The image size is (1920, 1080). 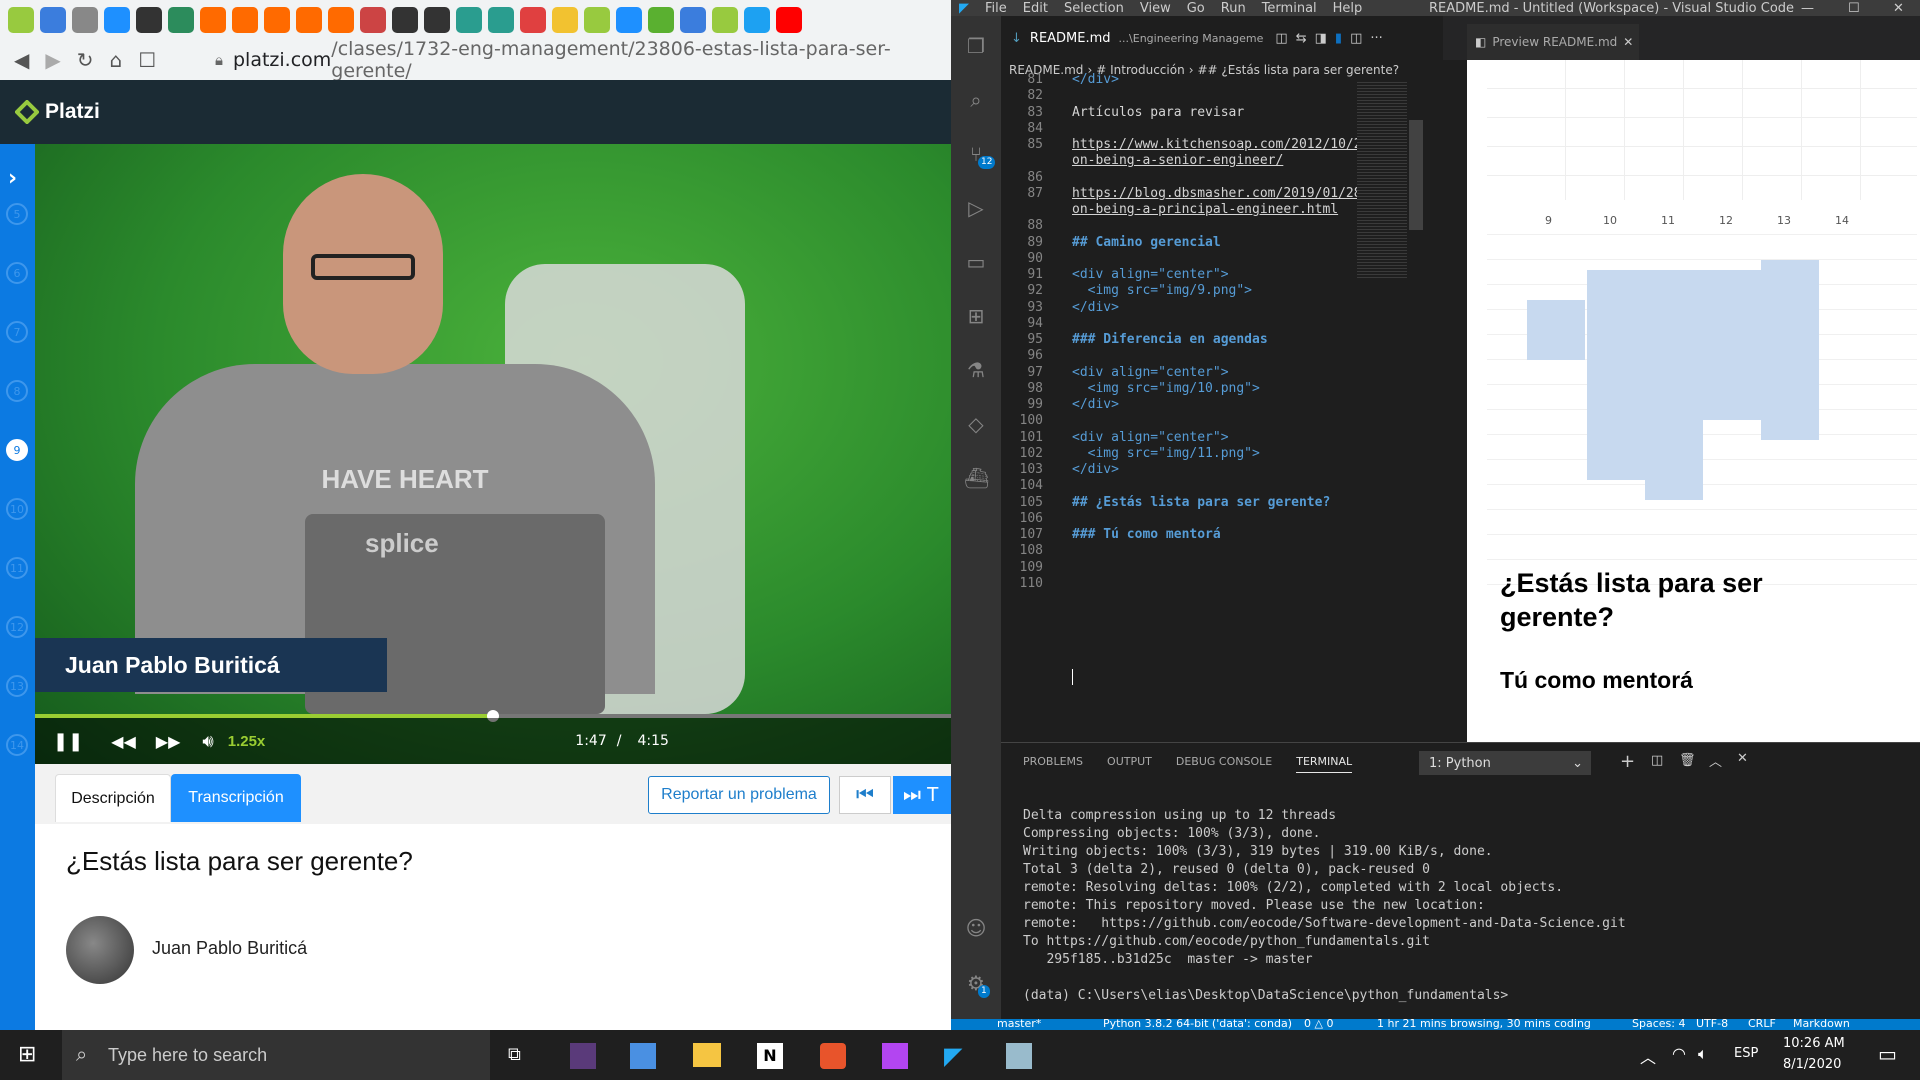 What do you see at coordinates (373, 20) in the screenshot?
I see `bookmark-nginx-icon` at bounding box center [373, 20].